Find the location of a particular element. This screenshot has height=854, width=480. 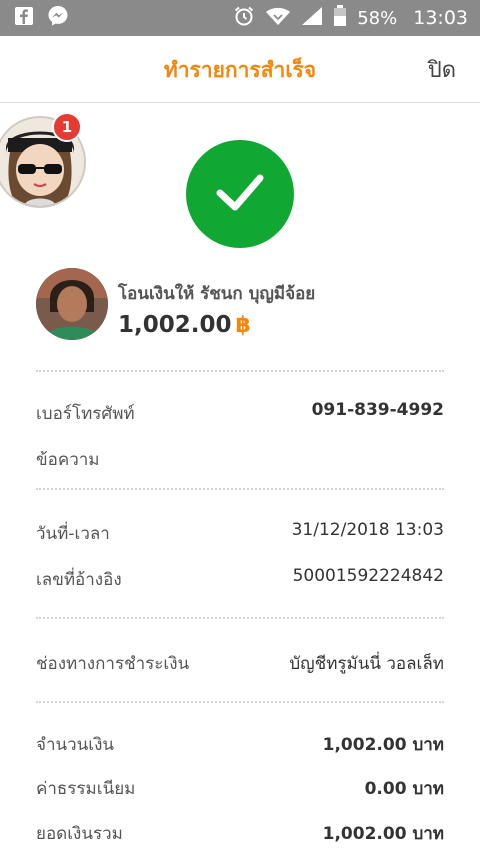

datetime-label: วันที่-เวลา is located at coordinates (73, 534).